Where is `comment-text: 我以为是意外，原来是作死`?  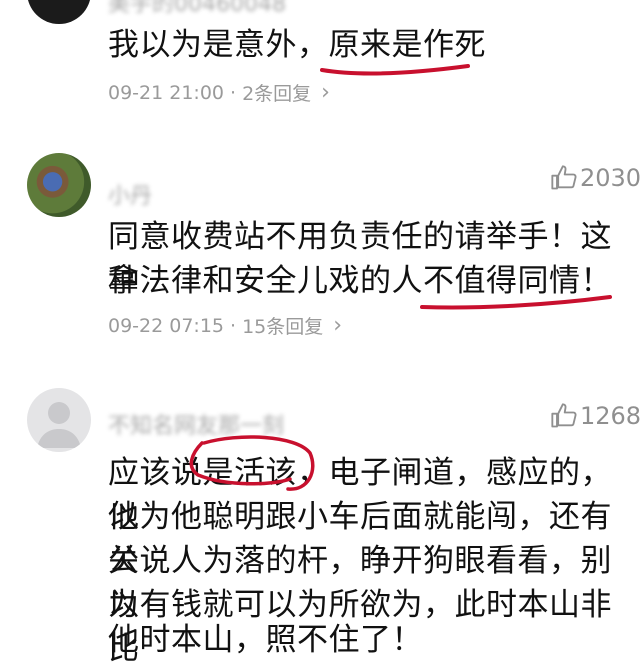
comment-text: 我以为是意外，原来是作死 is located at coordinates (297, 45).